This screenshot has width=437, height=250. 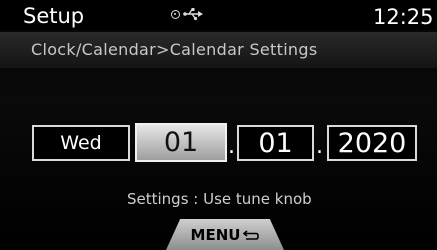 What do you see at coordinates (193, 14) in the screenshot?
I see `usb-icon` at bounding box center [193, 14].